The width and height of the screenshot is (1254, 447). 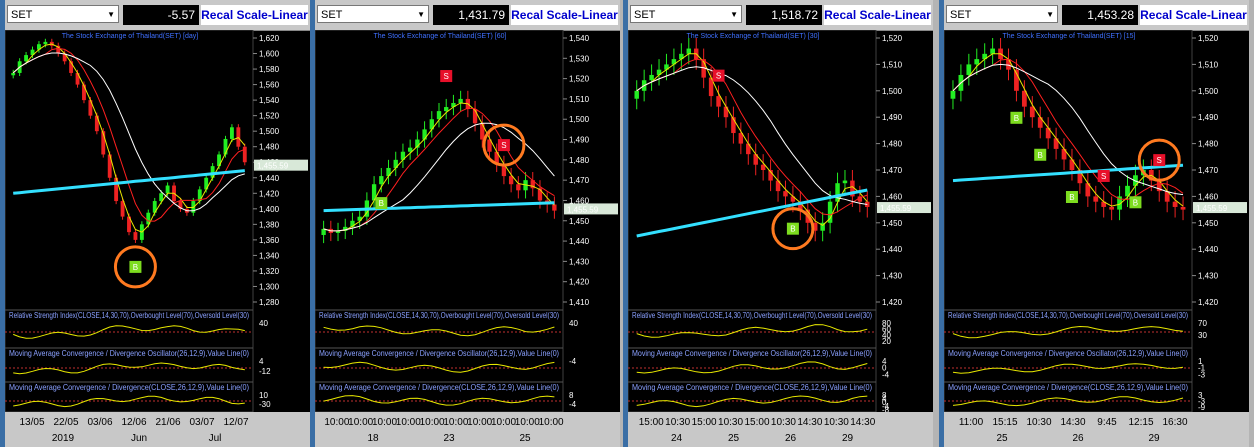 I want to click on chart-title: The Stock Exchange of Thailand(SET) [30], so click(x=753, y=36).